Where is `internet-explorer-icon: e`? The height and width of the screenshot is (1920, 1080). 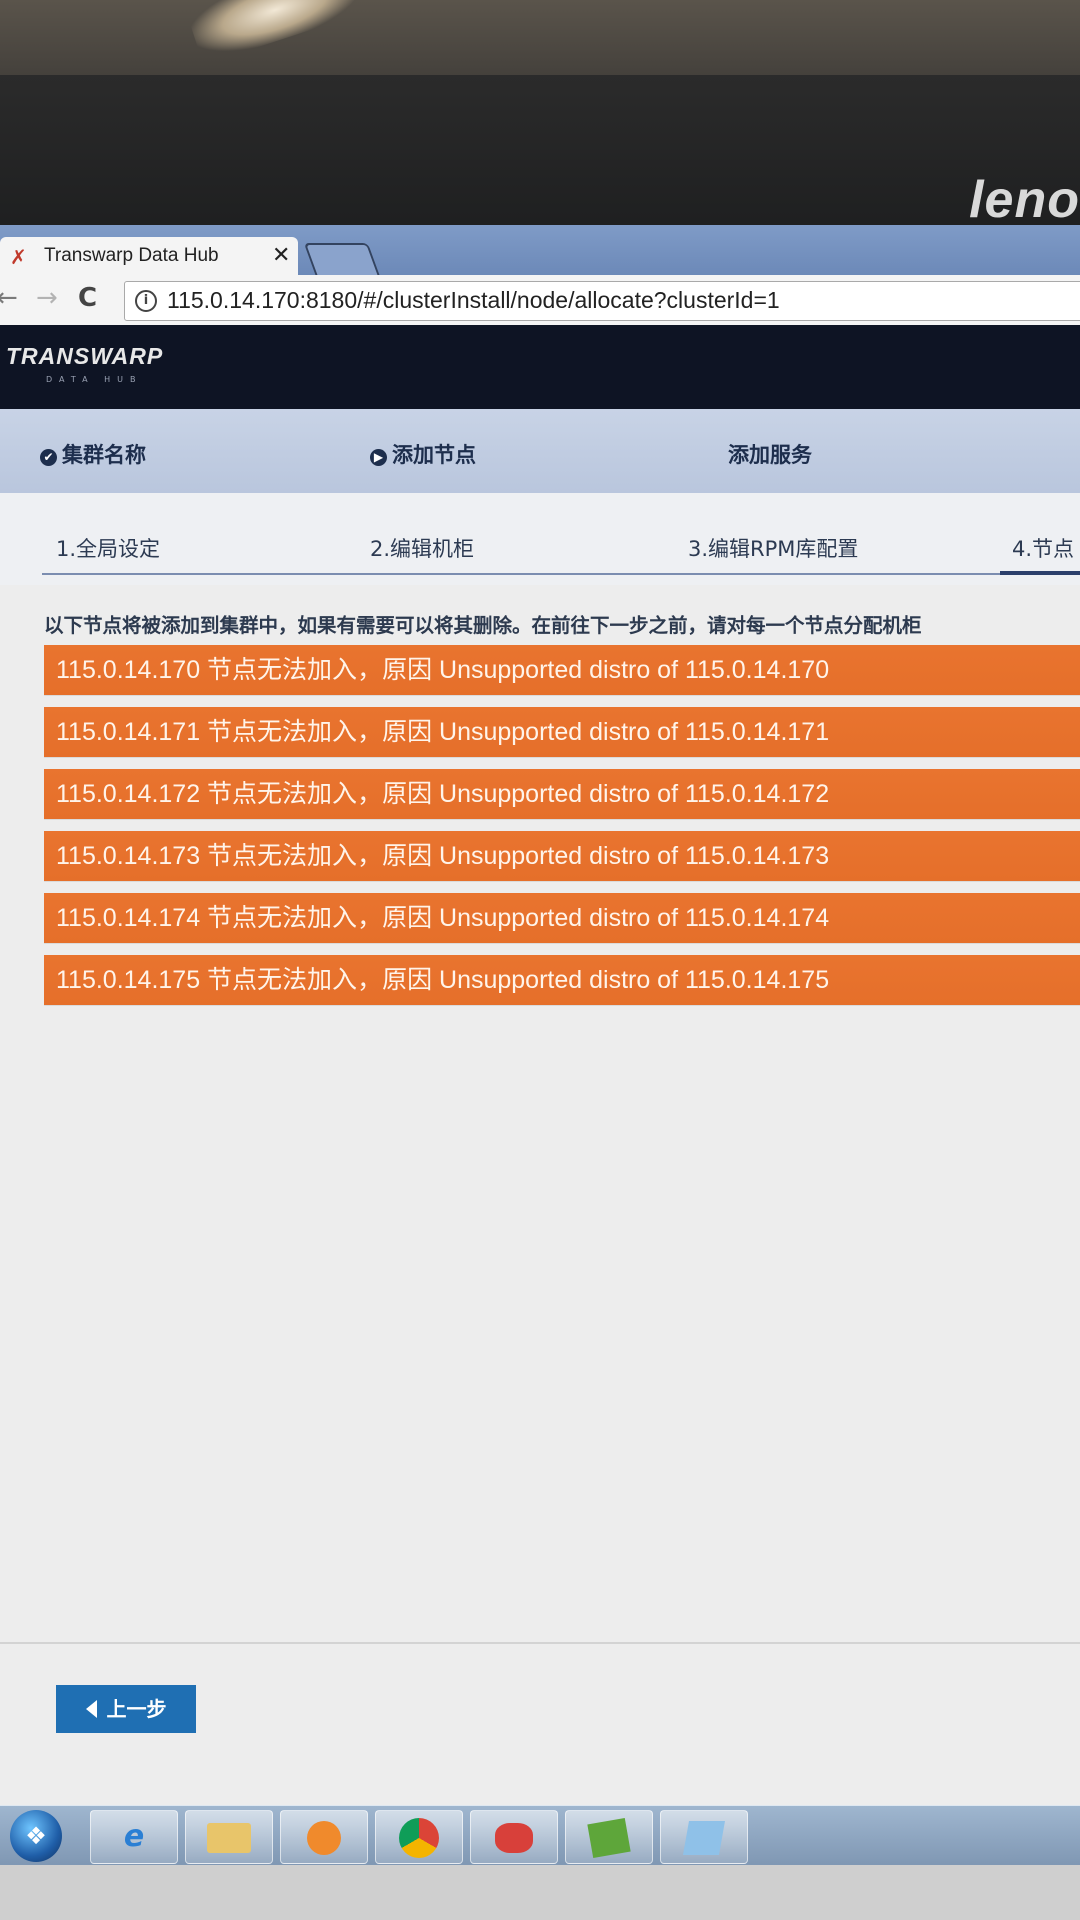 internet-explorer-icon: e is located at coordinates (134, 1837).